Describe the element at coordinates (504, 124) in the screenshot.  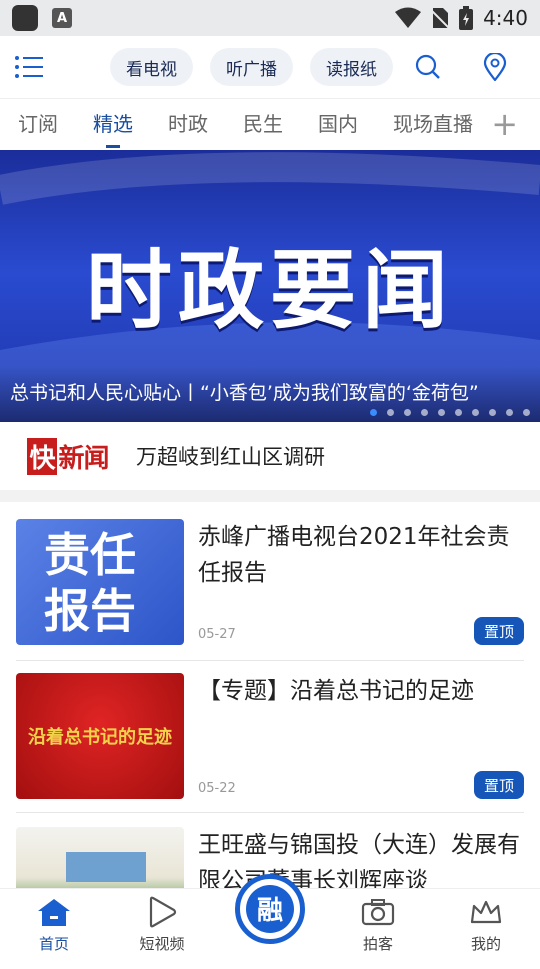
I see `plus-icon: +` at that location.